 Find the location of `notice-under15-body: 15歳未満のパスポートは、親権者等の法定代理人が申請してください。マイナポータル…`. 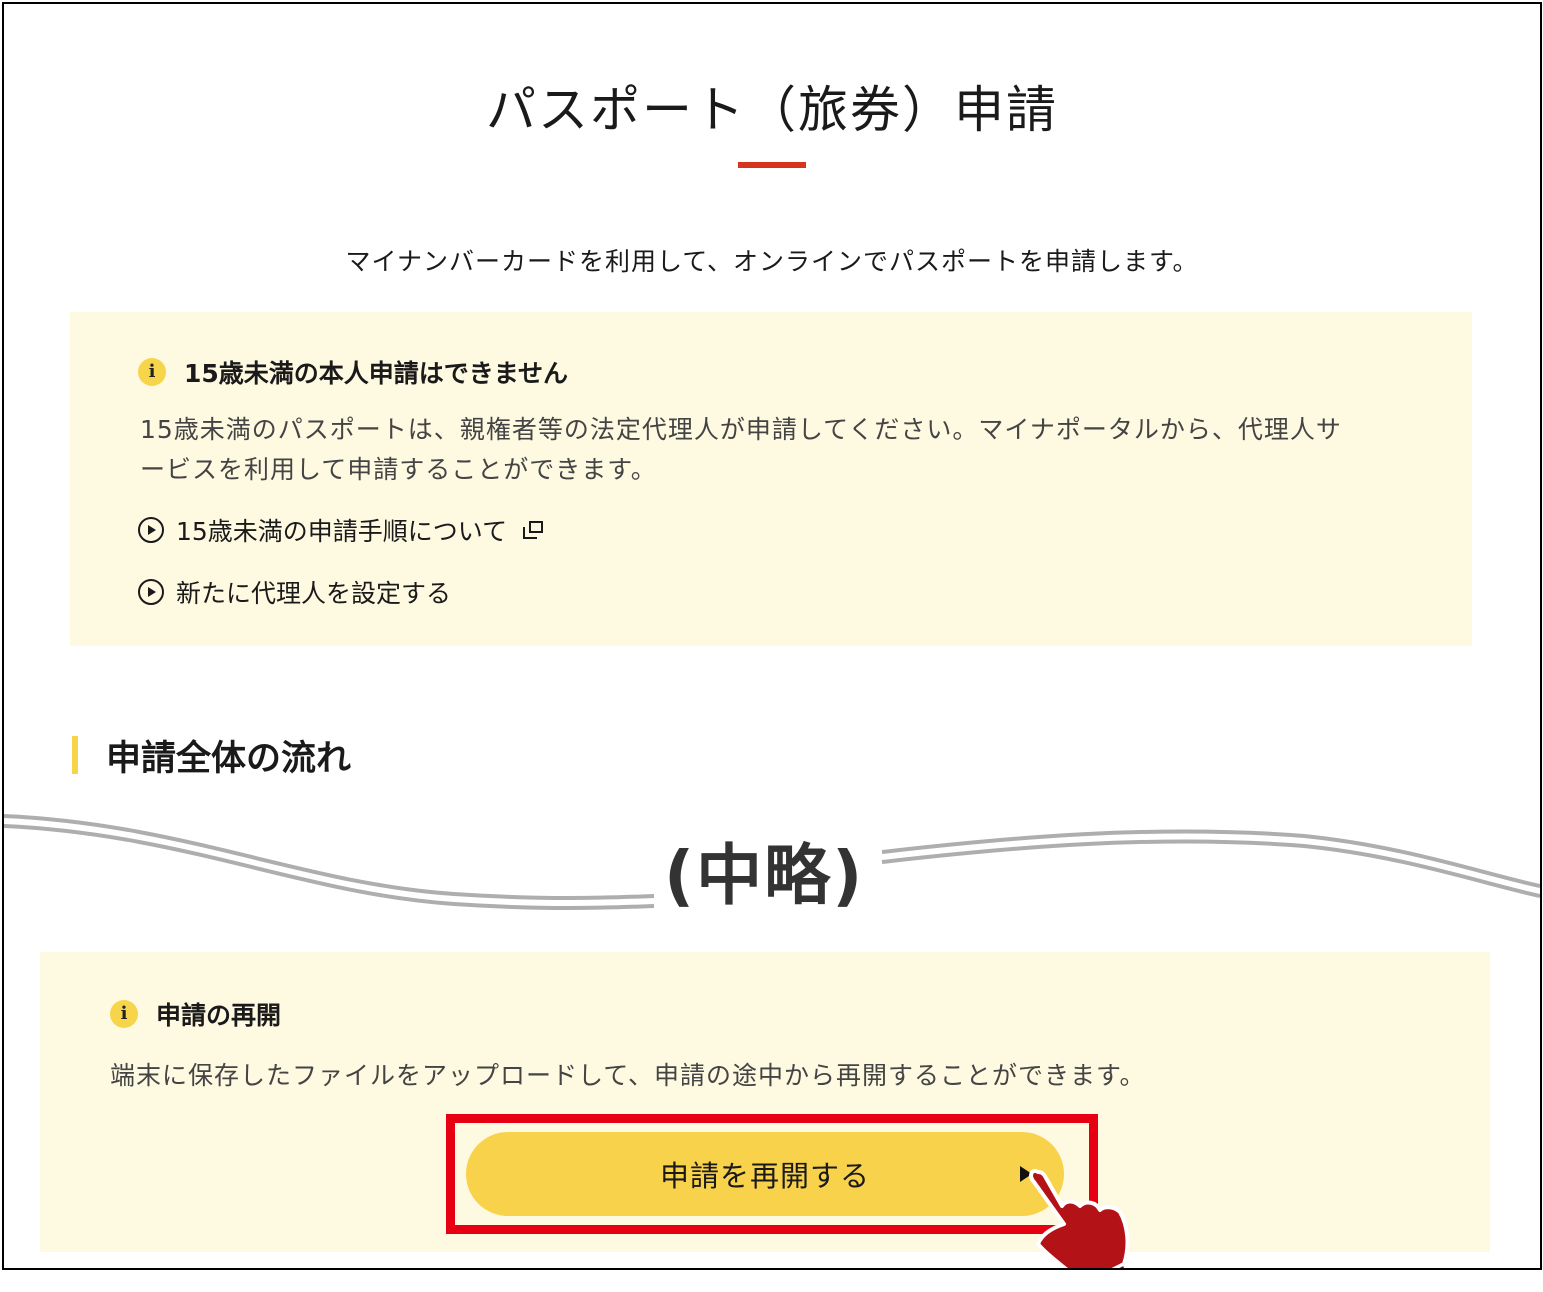

notice-under15-body: 15歳未満のパスポートは、親権者等の法定代理人が申請してください。マイナポータル… is located at coordinates (741, 450).